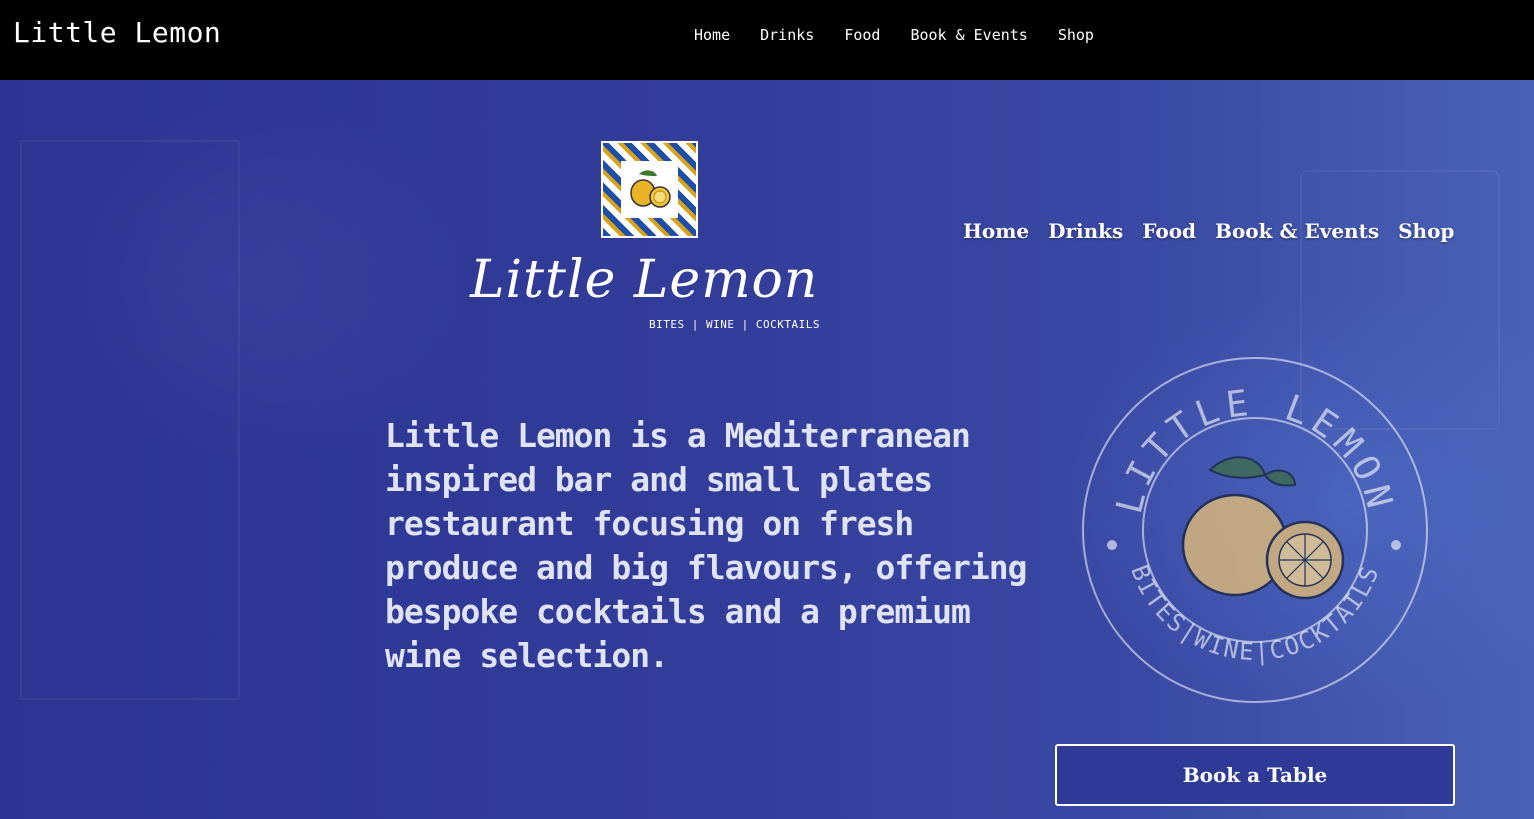  I want to click on hero-nav: Home Drinks Food Book & Events Shop, so click(1218, 231).